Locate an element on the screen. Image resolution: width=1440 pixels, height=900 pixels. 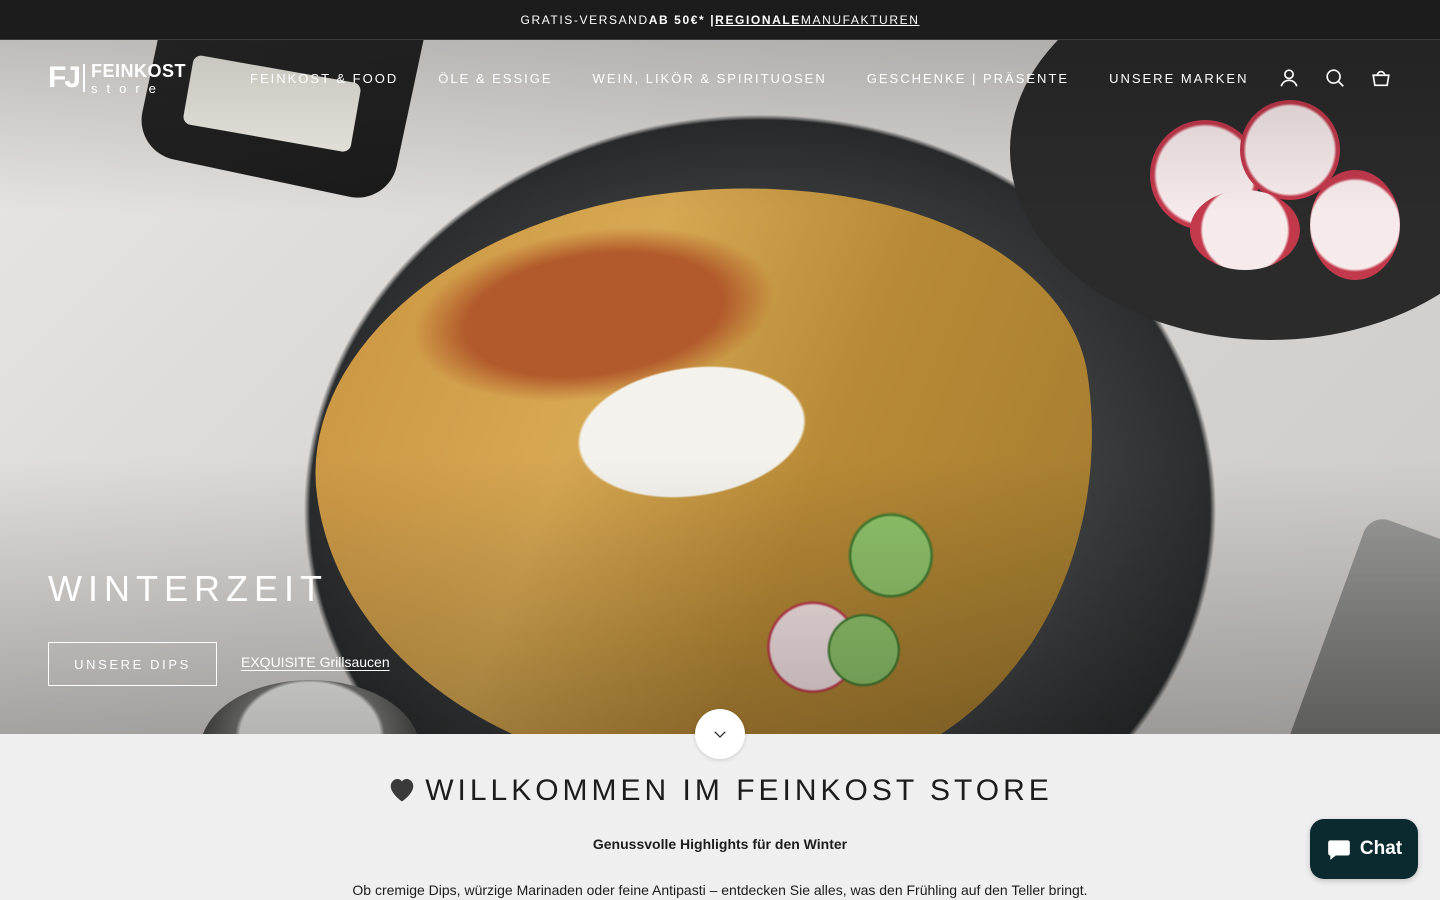
header-icons is located at coordinates (1335, 78).